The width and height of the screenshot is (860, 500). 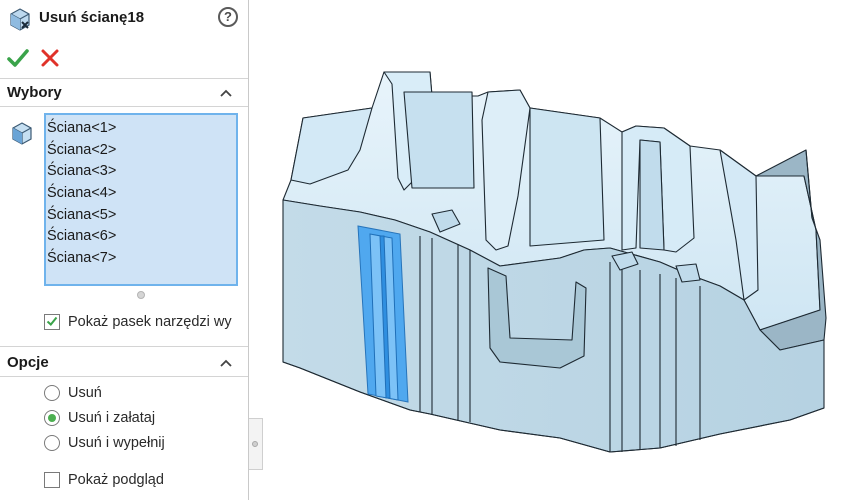 I want to click on selection-list-item: Ściana<1>, so click(x=141, y=129).